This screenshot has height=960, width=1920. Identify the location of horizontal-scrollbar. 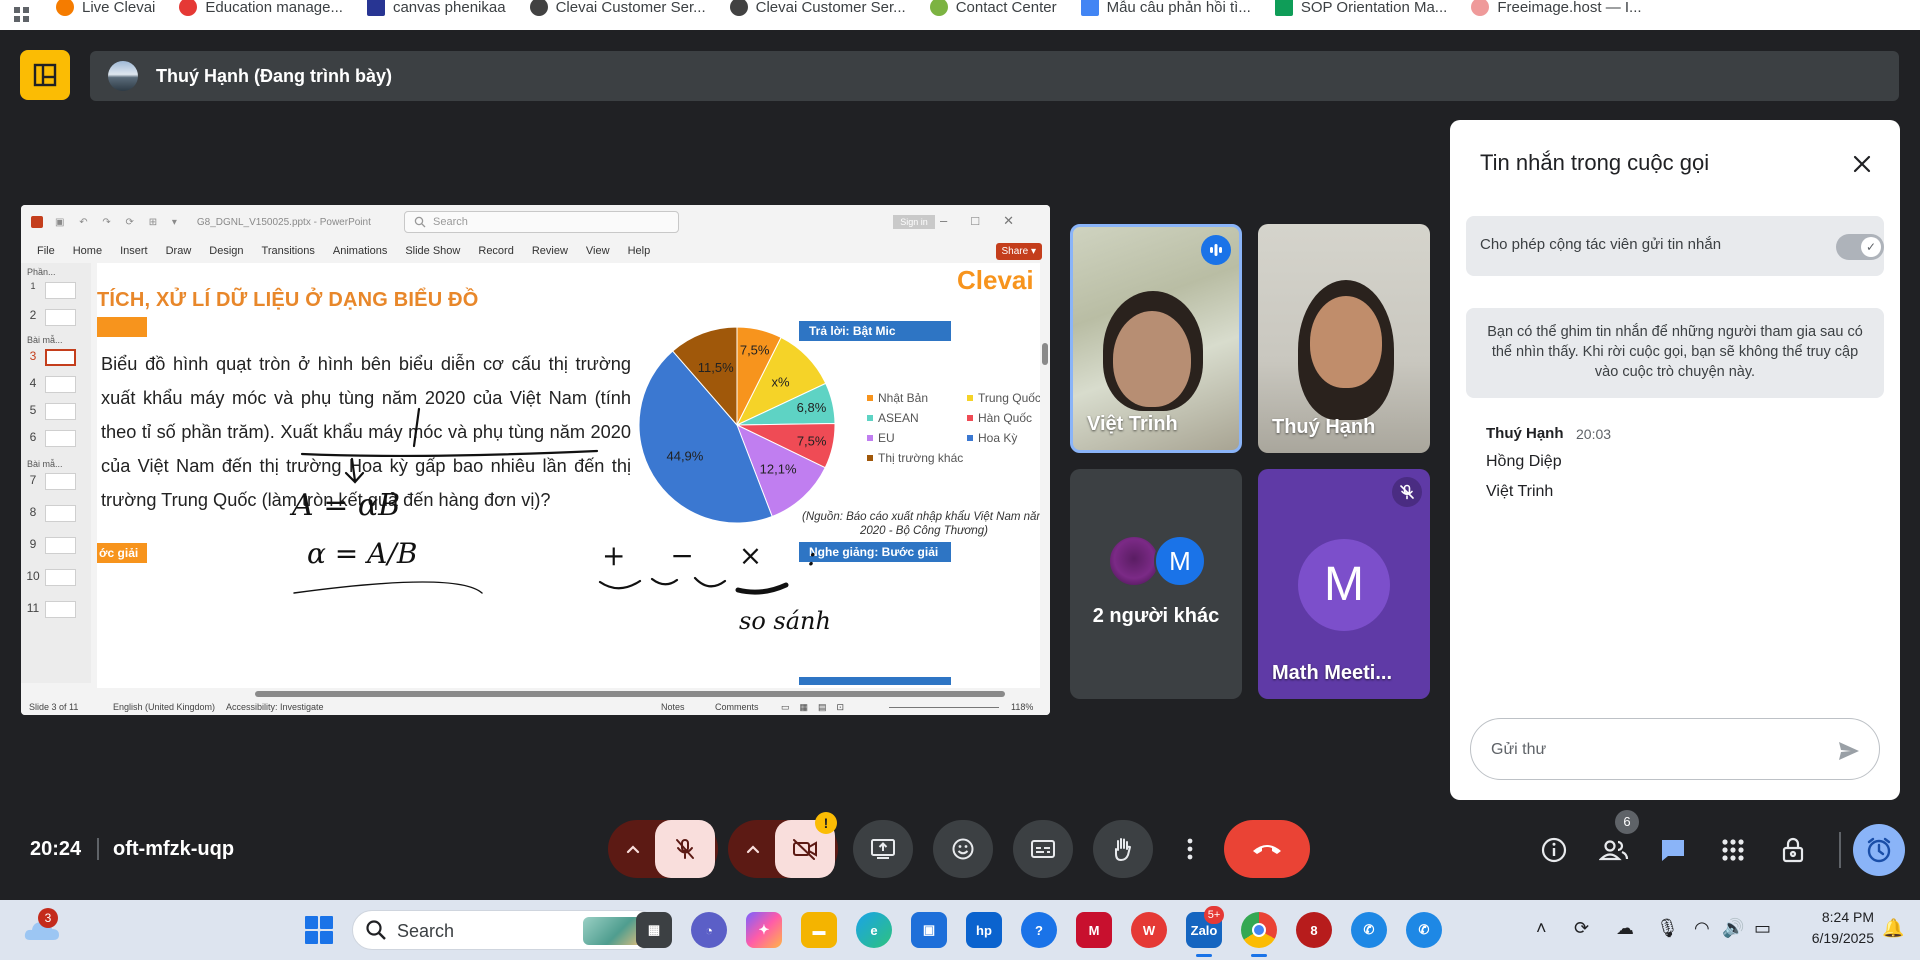
(573, 694).